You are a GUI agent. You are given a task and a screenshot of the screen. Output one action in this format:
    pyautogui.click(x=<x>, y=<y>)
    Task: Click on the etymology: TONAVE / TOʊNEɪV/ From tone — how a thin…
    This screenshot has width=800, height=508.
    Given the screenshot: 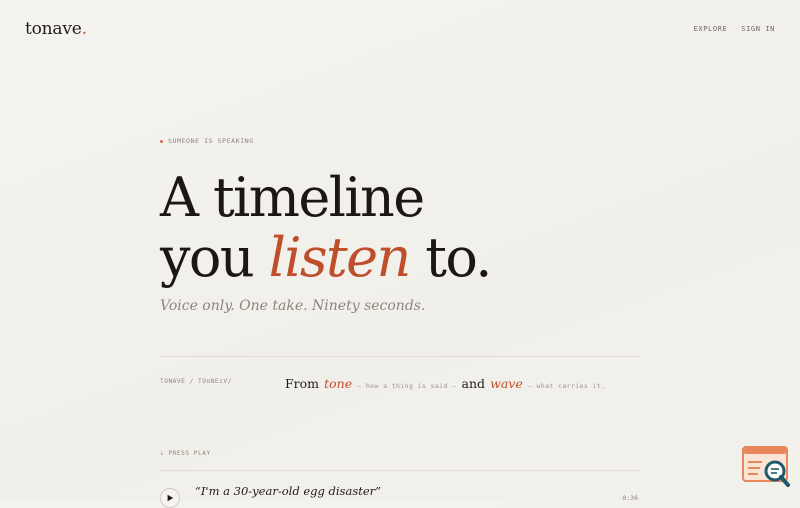 What is the action you would take?
    pyautogui.click(x=400, y=382)
    